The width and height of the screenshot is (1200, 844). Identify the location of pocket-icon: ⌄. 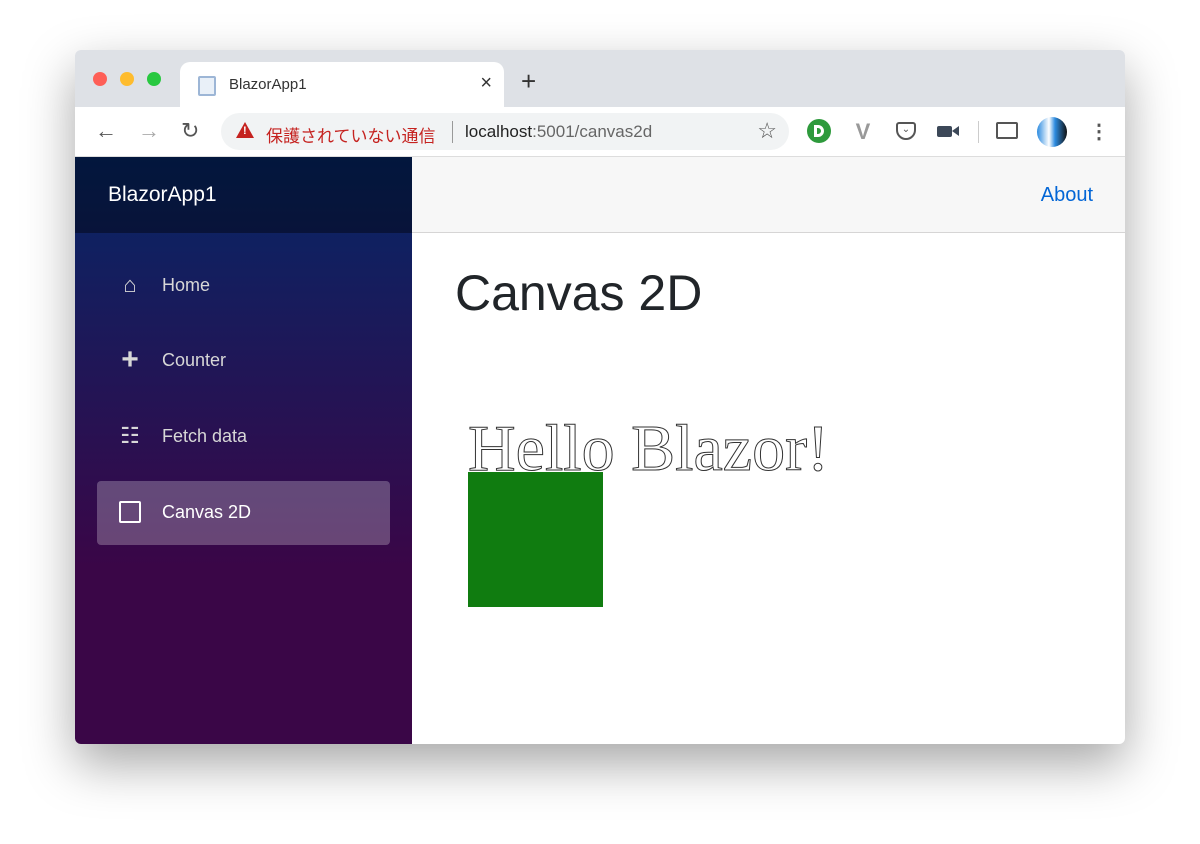
(906, 131).